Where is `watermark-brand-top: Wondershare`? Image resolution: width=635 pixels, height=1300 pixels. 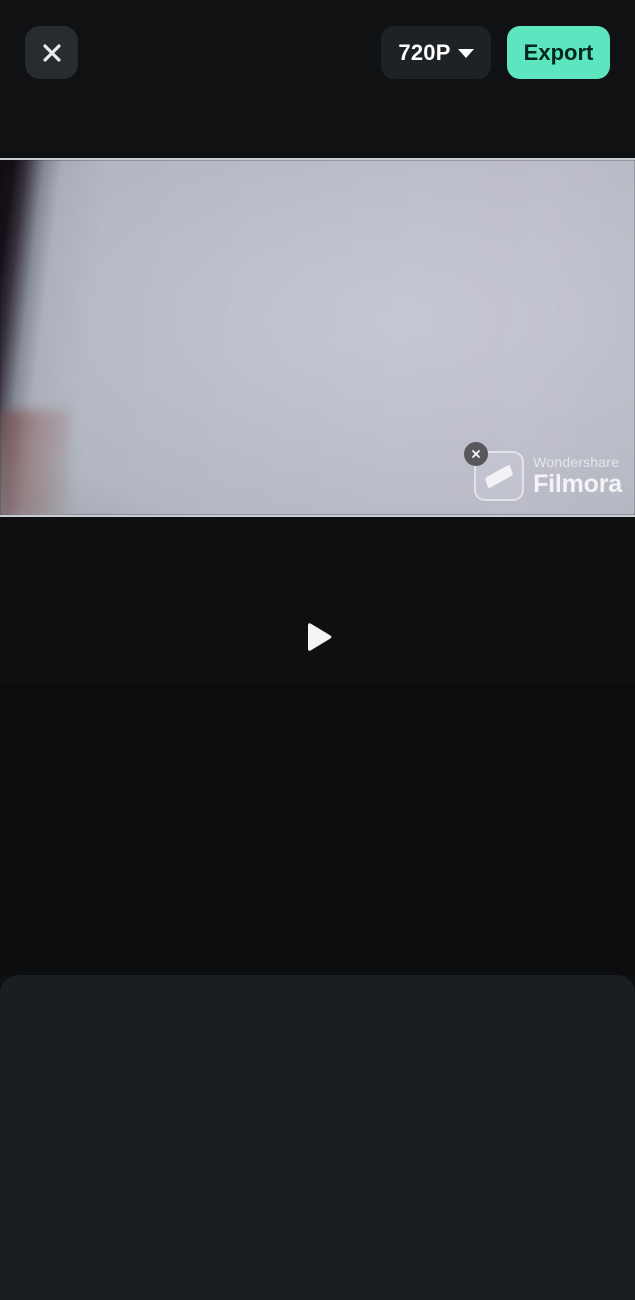 watermark-brand-top: Wondershare is located at coordinates (576, 462).